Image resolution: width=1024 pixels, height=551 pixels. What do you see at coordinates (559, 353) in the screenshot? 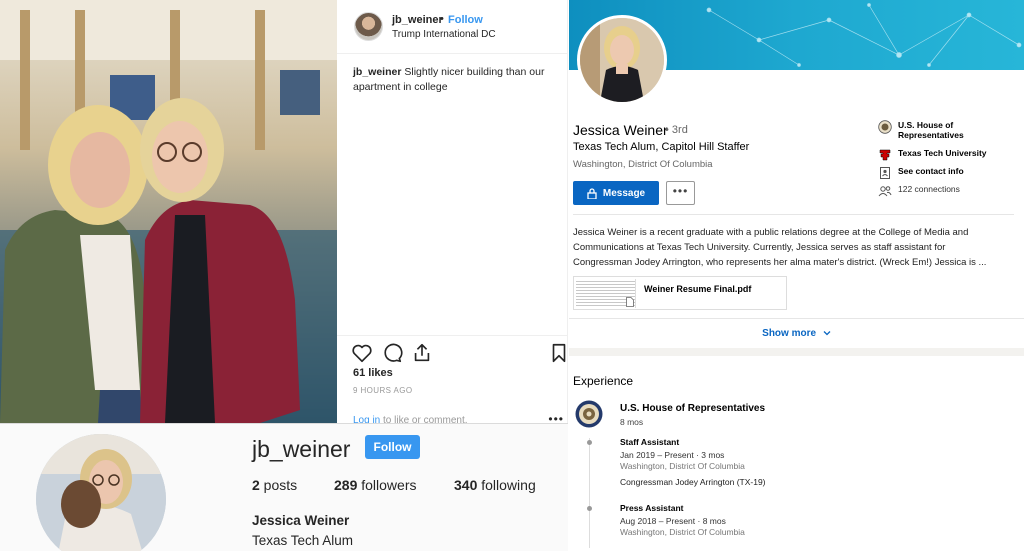
I see `bookmark-icon` at bounding box center [559, 353].